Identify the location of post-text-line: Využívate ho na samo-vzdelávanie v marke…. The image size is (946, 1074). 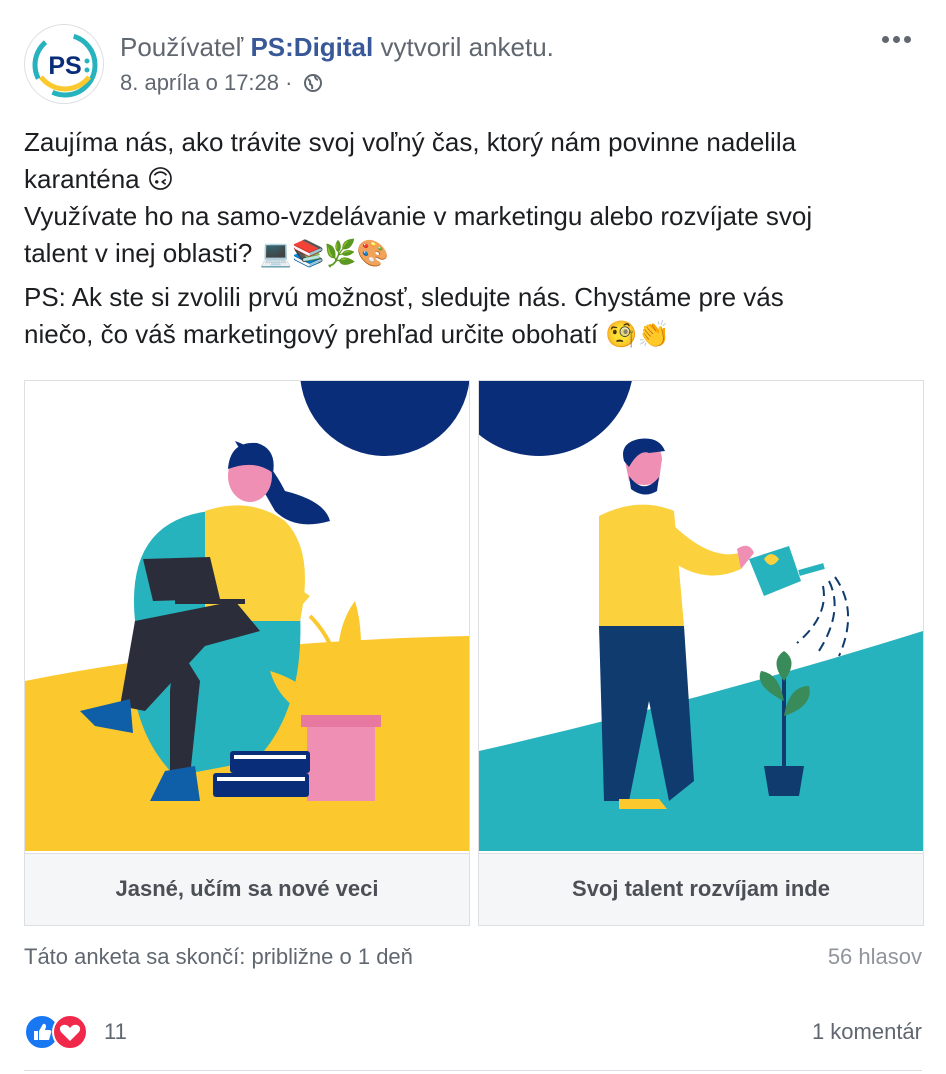
(418, 216).